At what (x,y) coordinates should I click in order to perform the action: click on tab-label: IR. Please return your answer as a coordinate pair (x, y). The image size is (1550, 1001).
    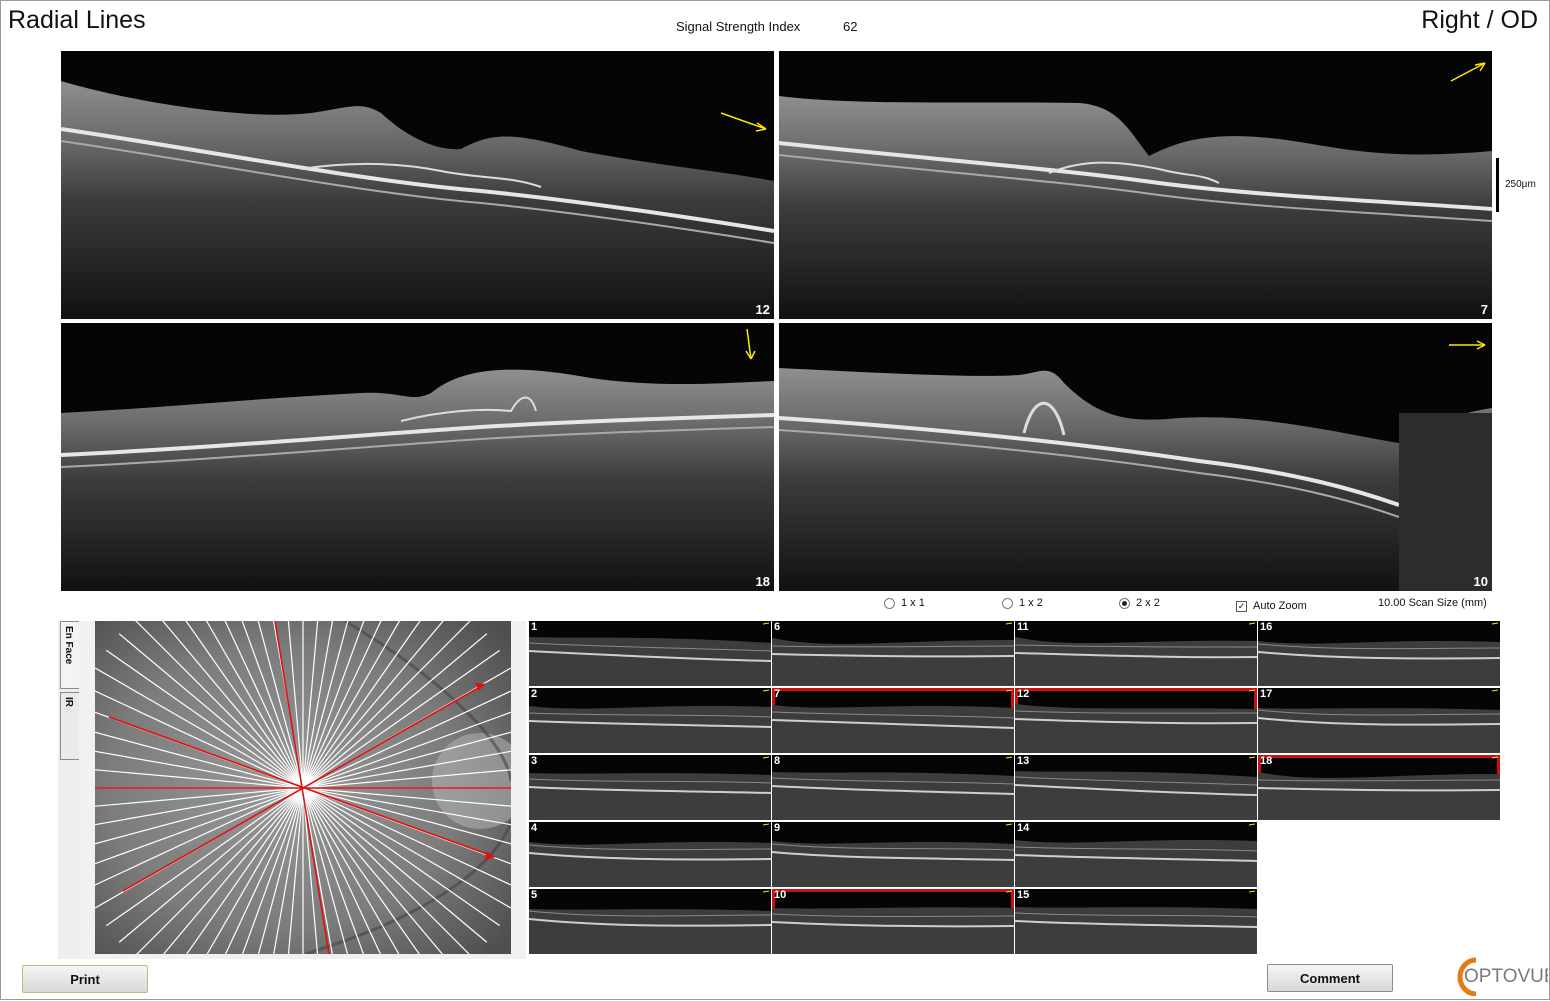
    Looking at the image, I should click on (68, 702).